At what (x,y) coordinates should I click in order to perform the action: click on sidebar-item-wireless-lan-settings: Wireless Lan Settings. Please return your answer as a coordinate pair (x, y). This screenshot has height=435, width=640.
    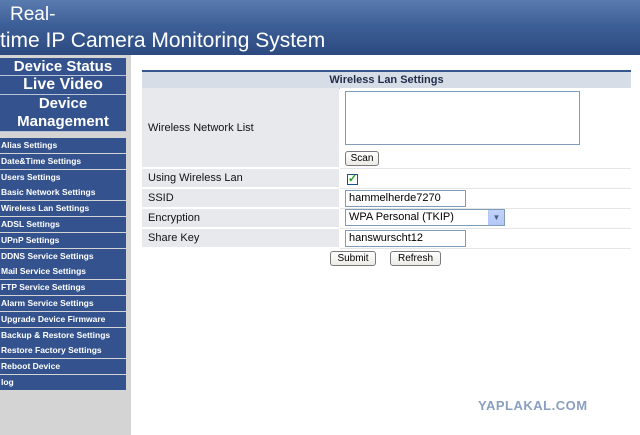
    Looking at the image, I should click on (63, 209).